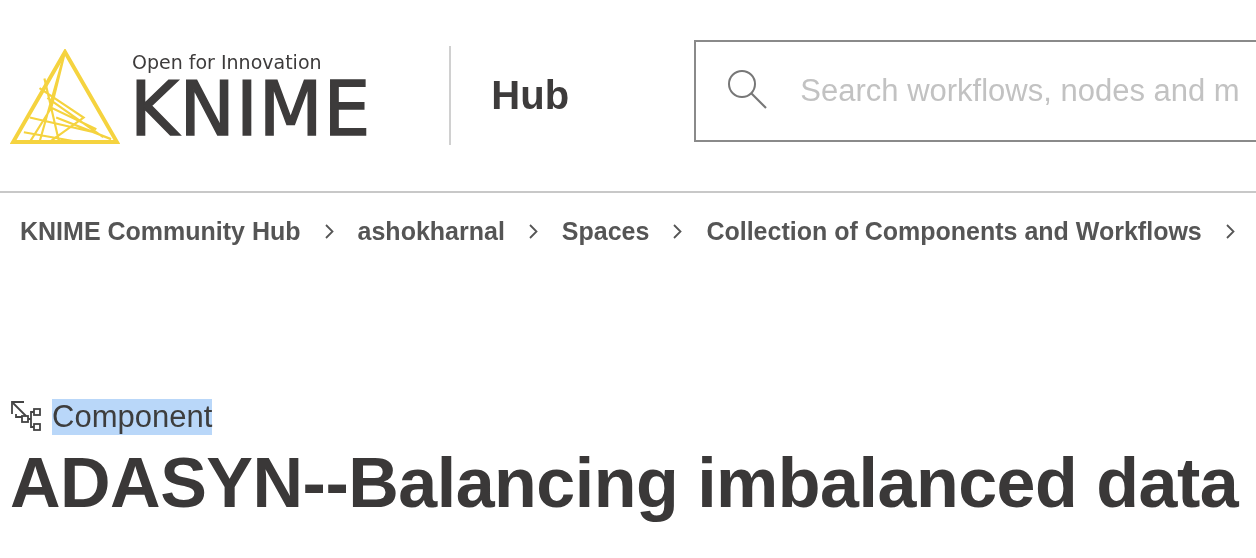  What do you see at coordinates (132, 417) in the screenshot?
I see `item-type-label: Component` at bounding box center [132, 417].